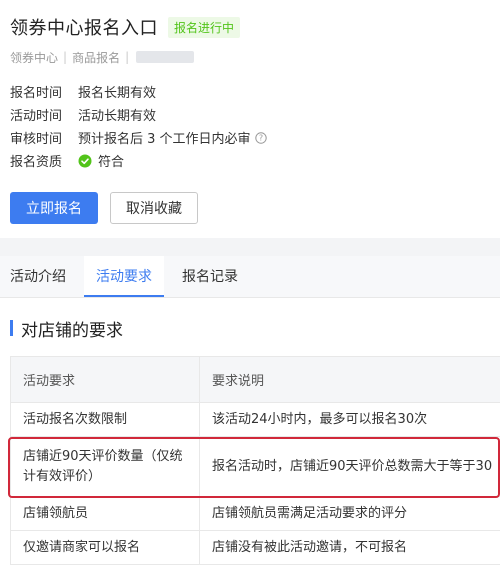 The width and height of the screenshot is (500, 576). I want to click on requirement-cell: 店铺近90天评价数量（仅统计有效评价）, so click(105, 466).